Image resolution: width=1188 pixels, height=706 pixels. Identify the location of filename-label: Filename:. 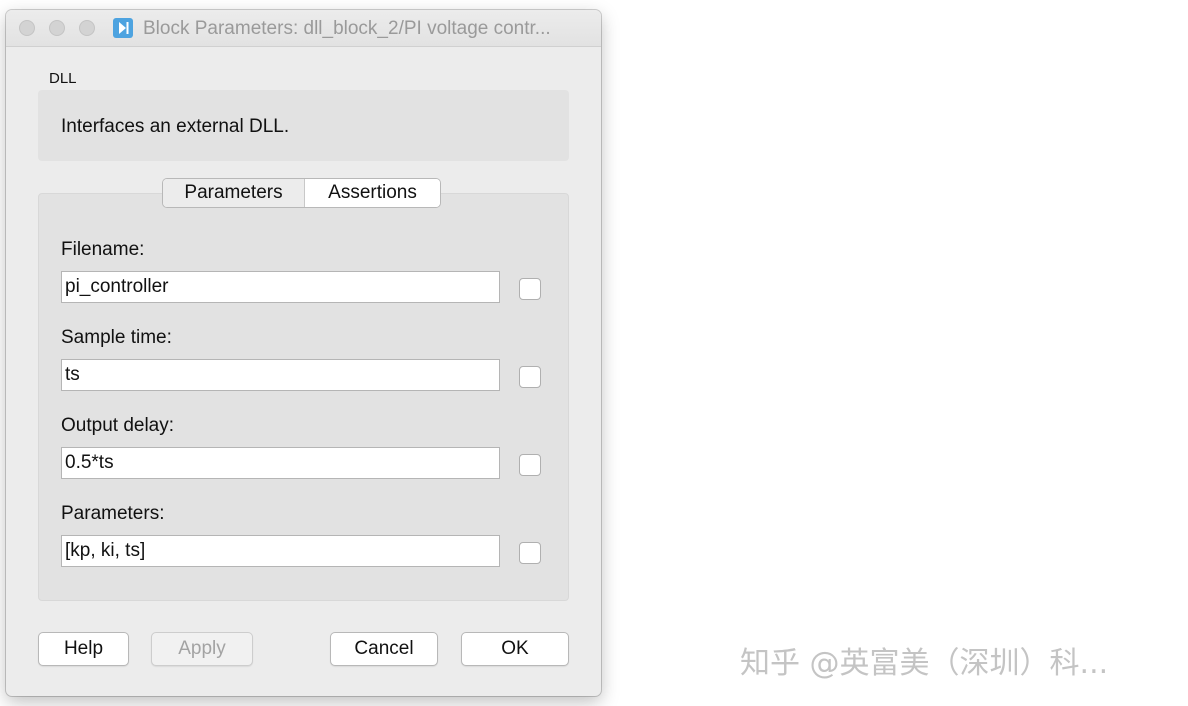
(103, 249).